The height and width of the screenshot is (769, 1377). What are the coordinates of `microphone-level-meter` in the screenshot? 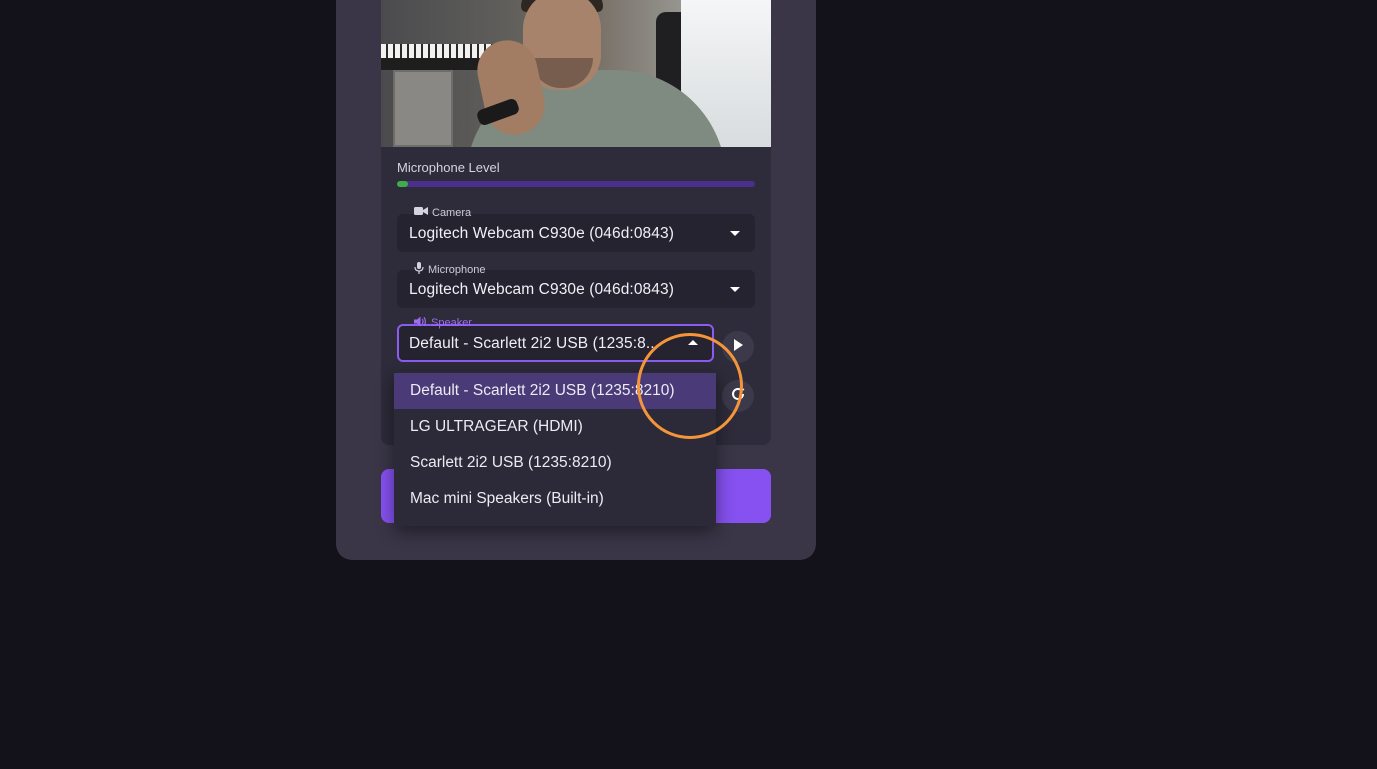 It's located at (576, 184).